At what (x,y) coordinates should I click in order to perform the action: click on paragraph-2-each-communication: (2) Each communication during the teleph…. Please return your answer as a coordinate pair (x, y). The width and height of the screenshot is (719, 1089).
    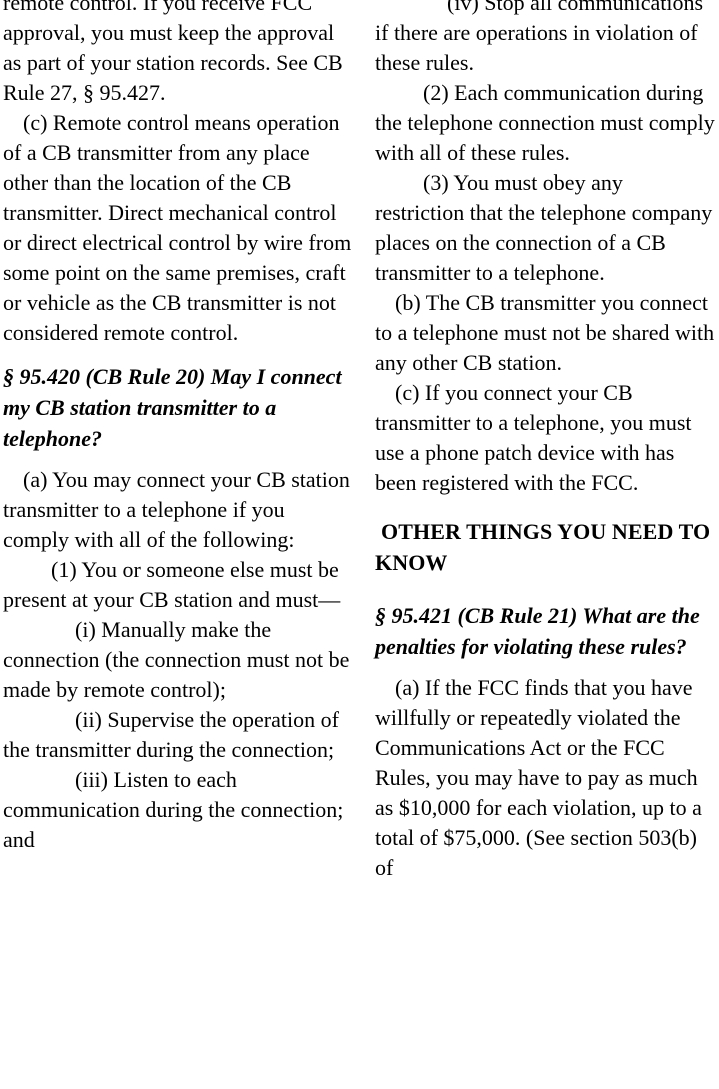
    Looking at the image, I should click on (545, 122).